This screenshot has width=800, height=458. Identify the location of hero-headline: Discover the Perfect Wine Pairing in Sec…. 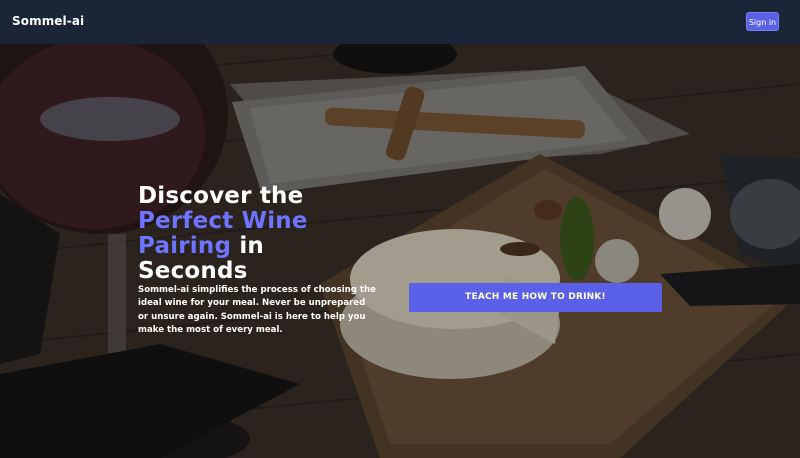
(258, 234).